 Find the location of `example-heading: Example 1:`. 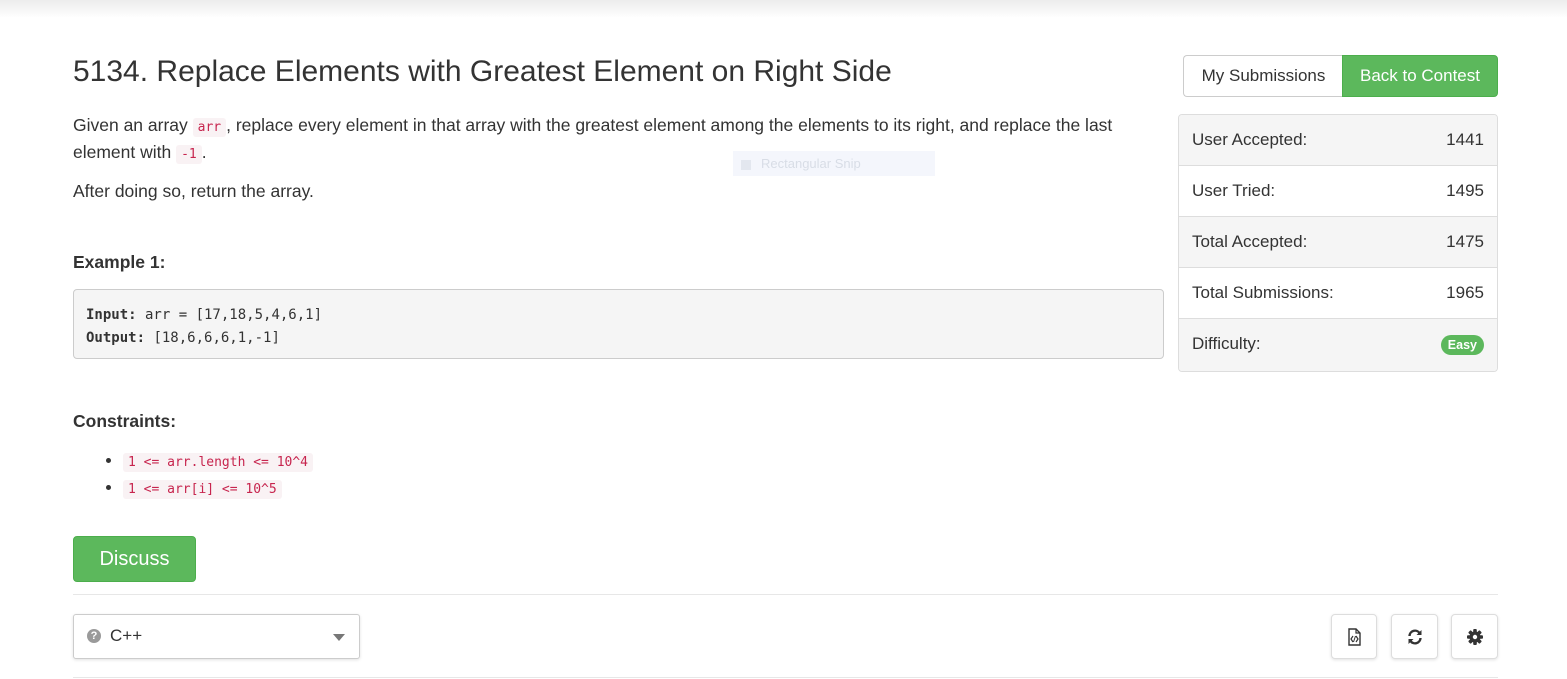

example-heading: Example 1: is located at coordinates (119, 262).